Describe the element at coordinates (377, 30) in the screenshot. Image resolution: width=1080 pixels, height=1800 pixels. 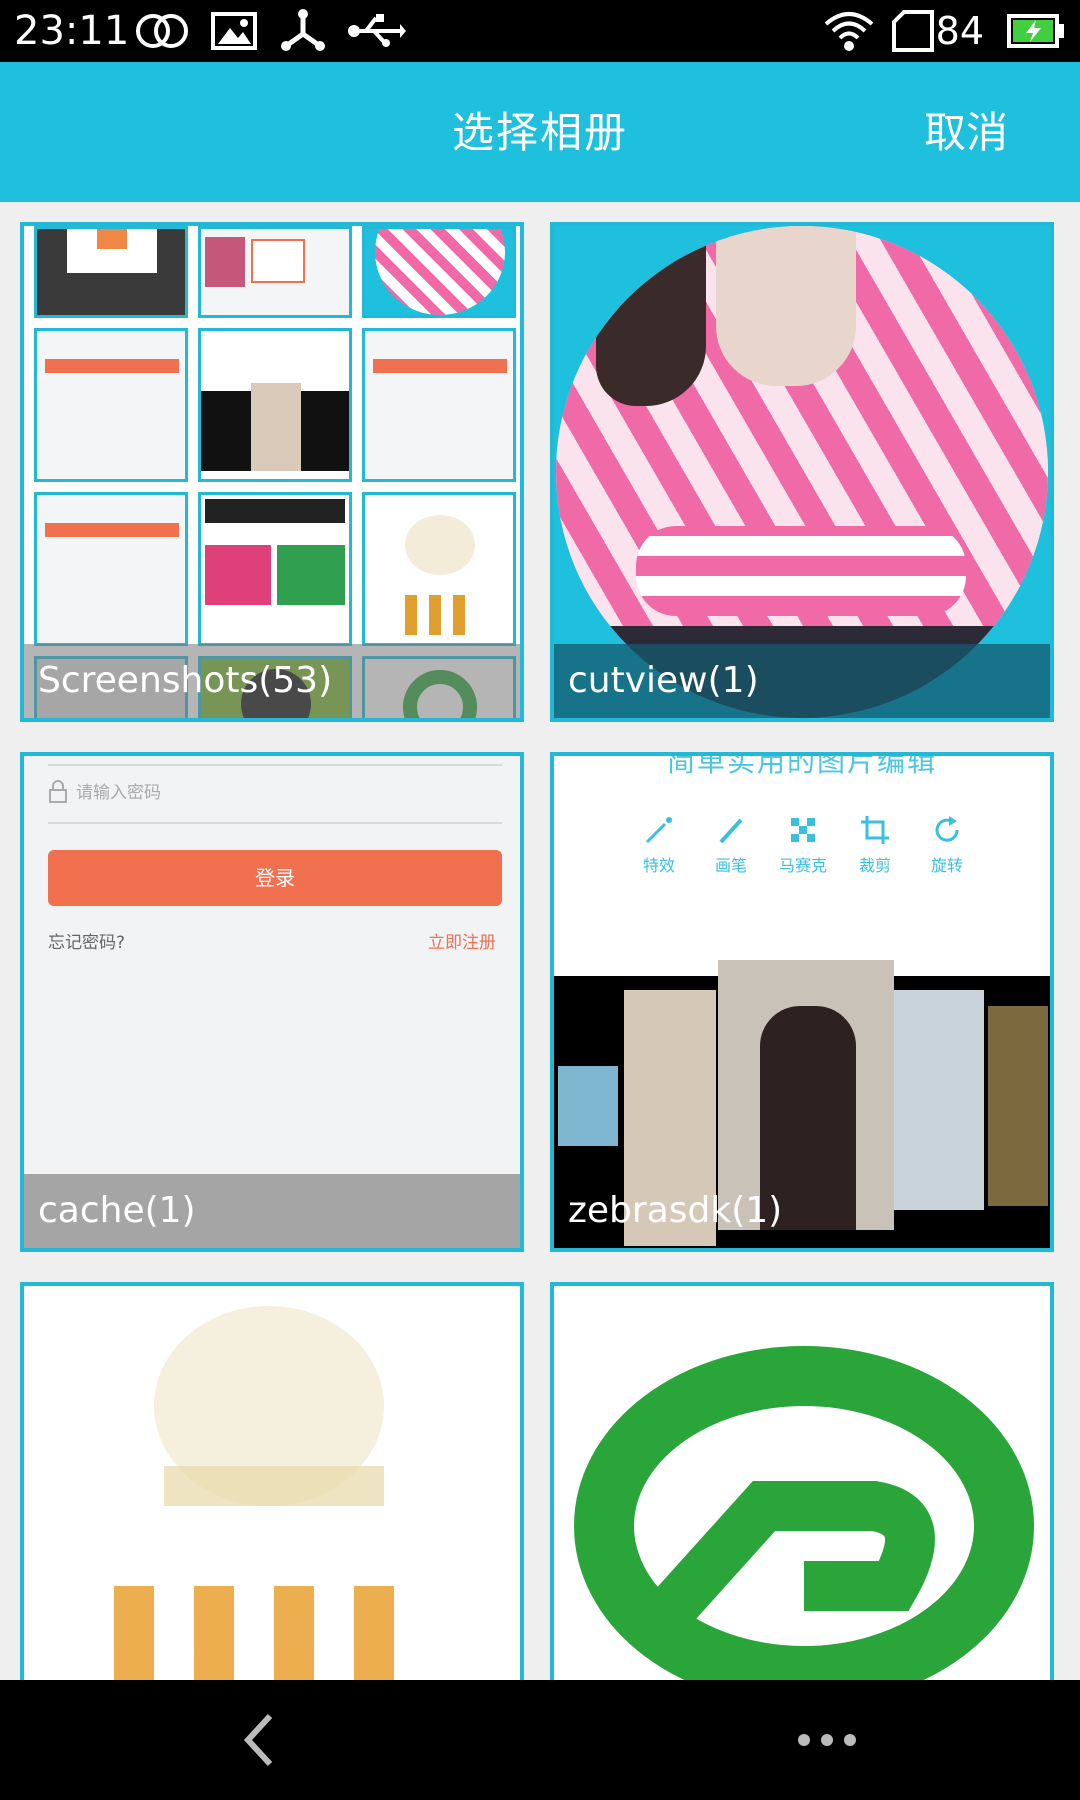
I see `usb-icon` at that location.